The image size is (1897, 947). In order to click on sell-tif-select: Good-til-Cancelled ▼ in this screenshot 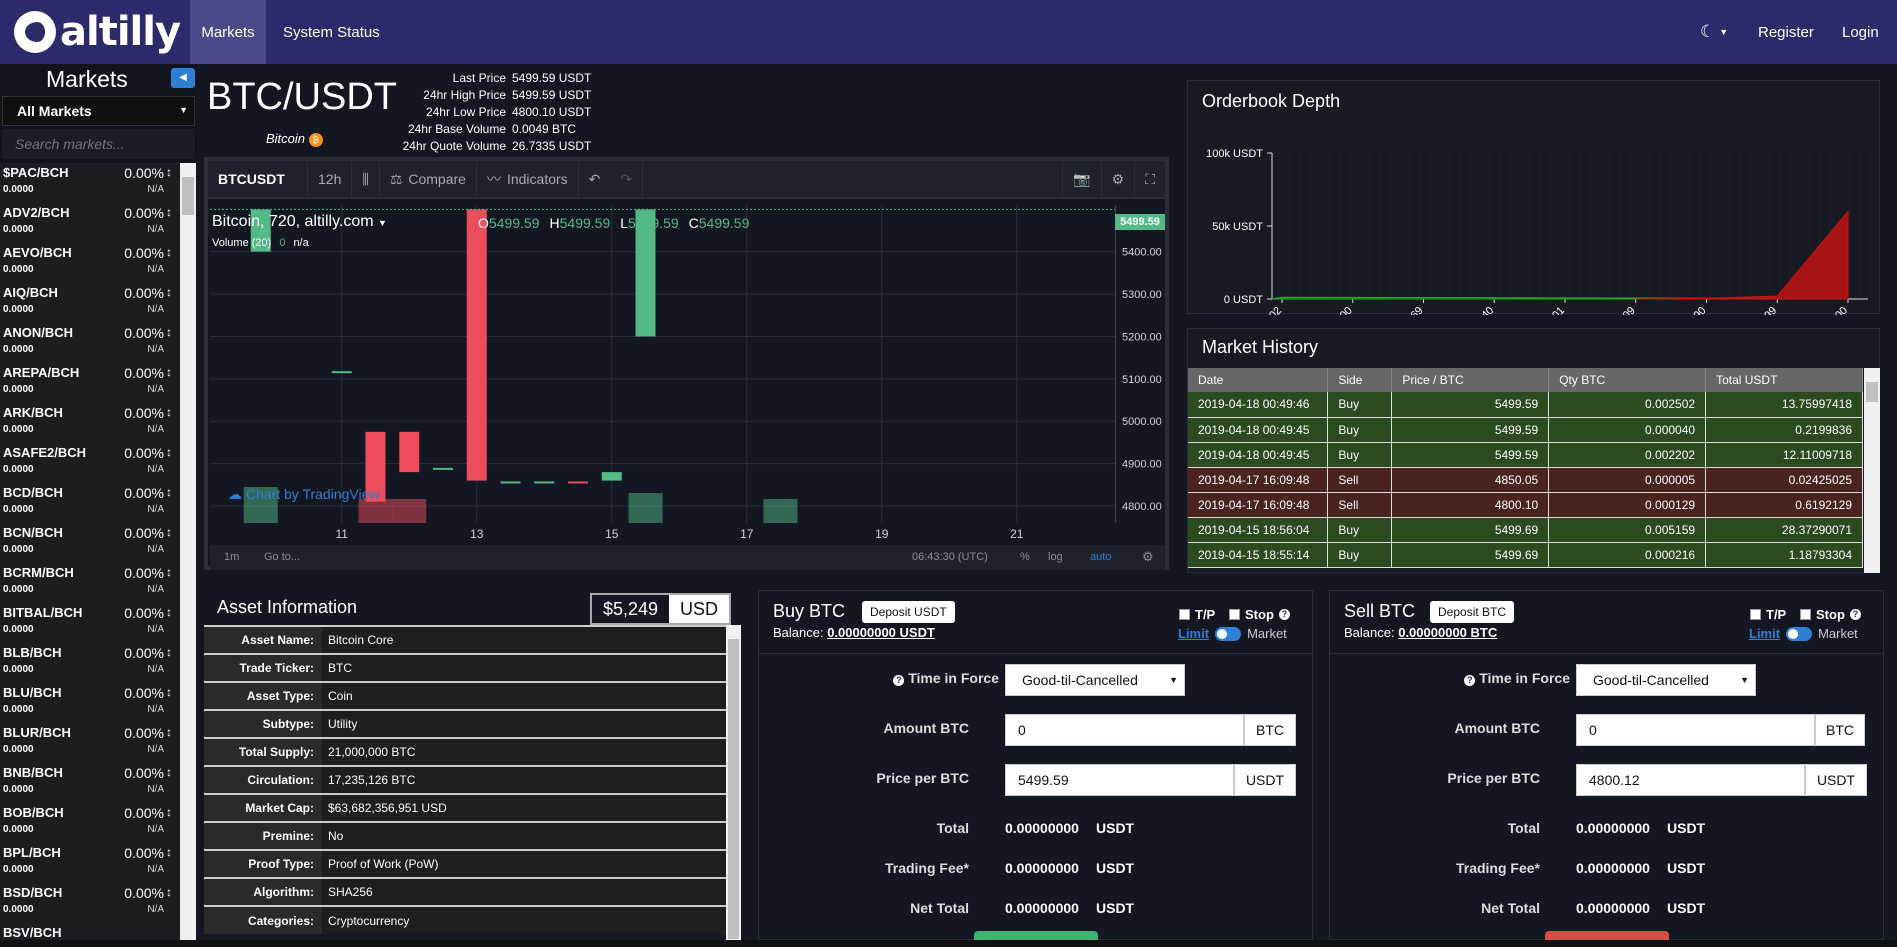, I will do `click(1666, 680)`.